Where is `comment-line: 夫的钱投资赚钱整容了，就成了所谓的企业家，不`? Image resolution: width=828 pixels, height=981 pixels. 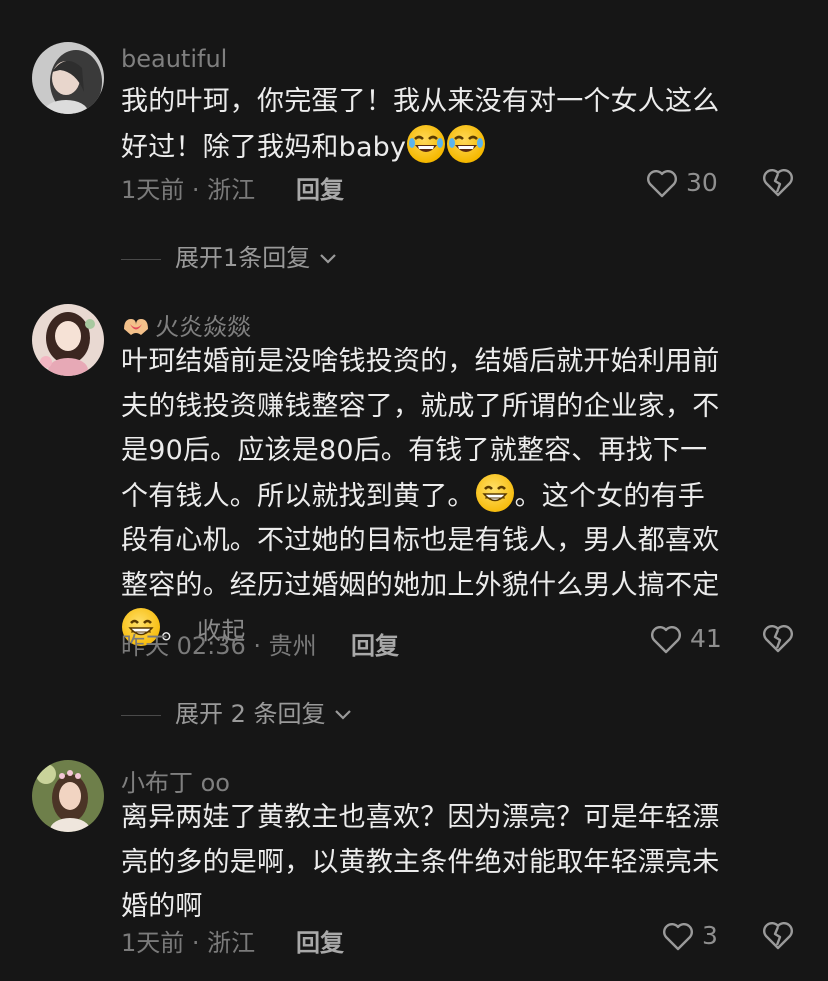 comment-line: 夫的钱投资赚钱整容了，就成了所谓的企业家，不 is located at coordinates (420, 406).